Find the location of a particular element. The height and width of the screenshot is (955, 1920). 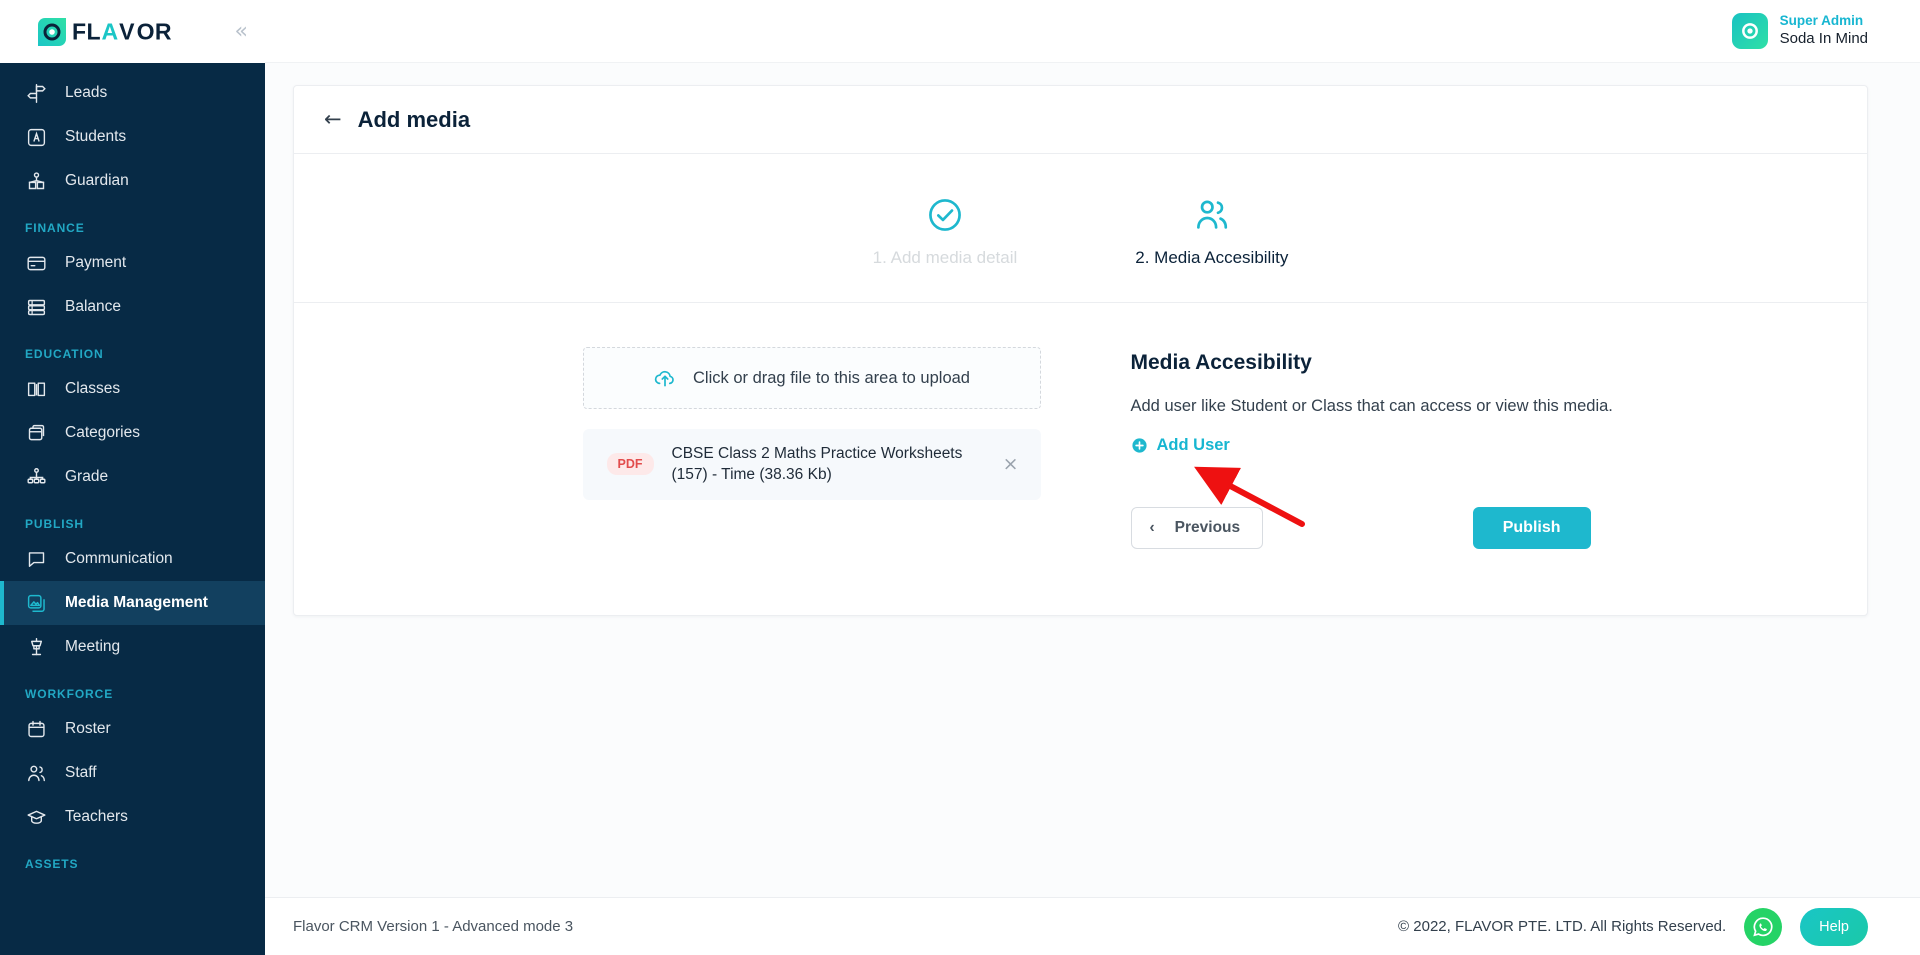

step-media-accessibility: 2. Media Accesibility is located at coordinates (1211, 232).